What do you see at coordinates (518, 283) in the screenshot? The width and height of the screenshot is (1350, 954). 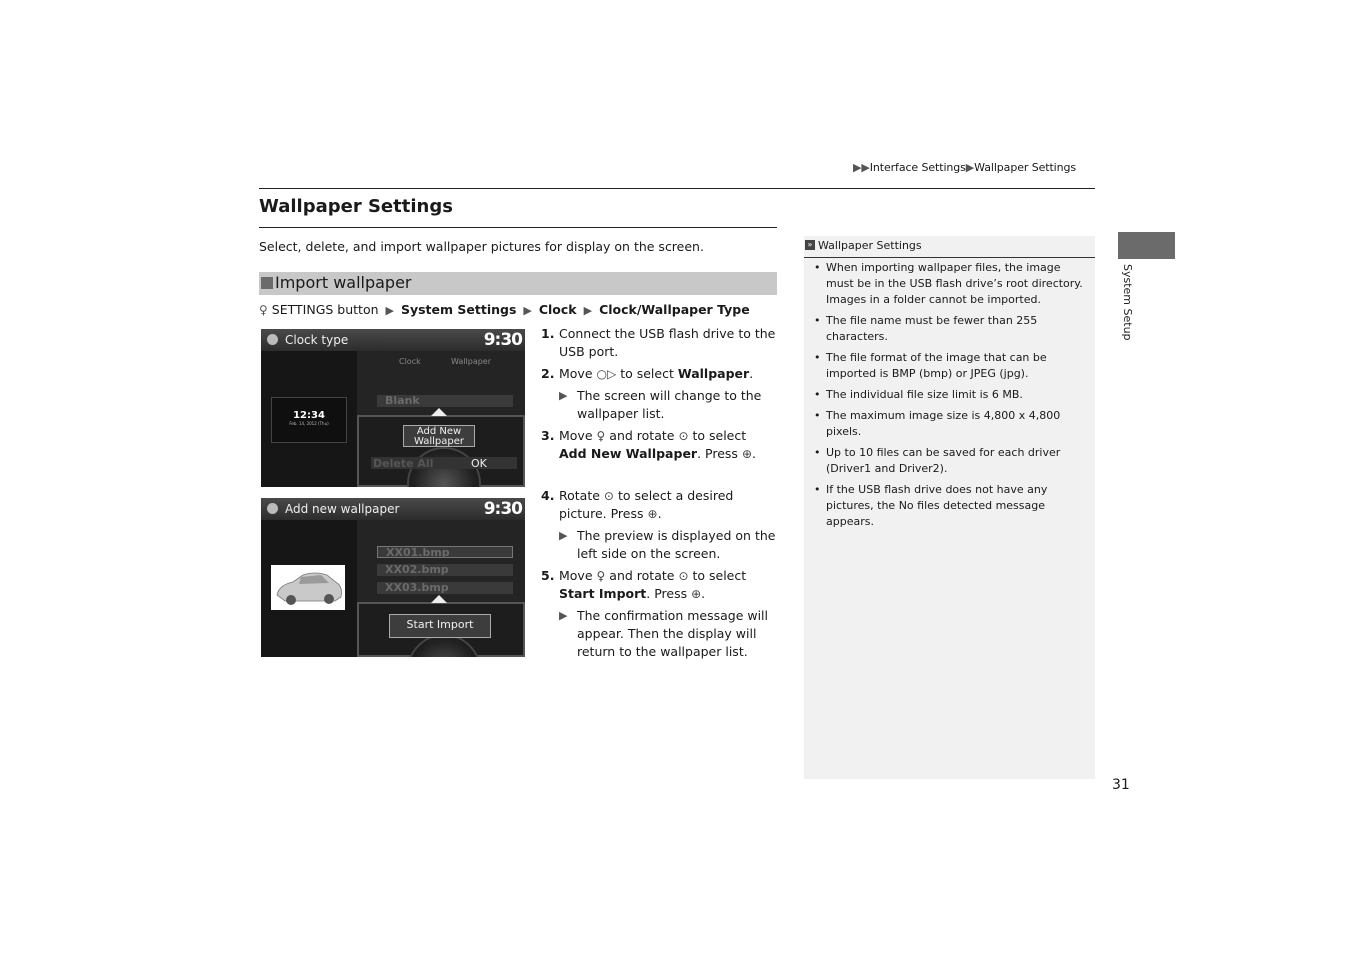 I see `section-header: Import wallpaper` at bounding box center [518, 283].